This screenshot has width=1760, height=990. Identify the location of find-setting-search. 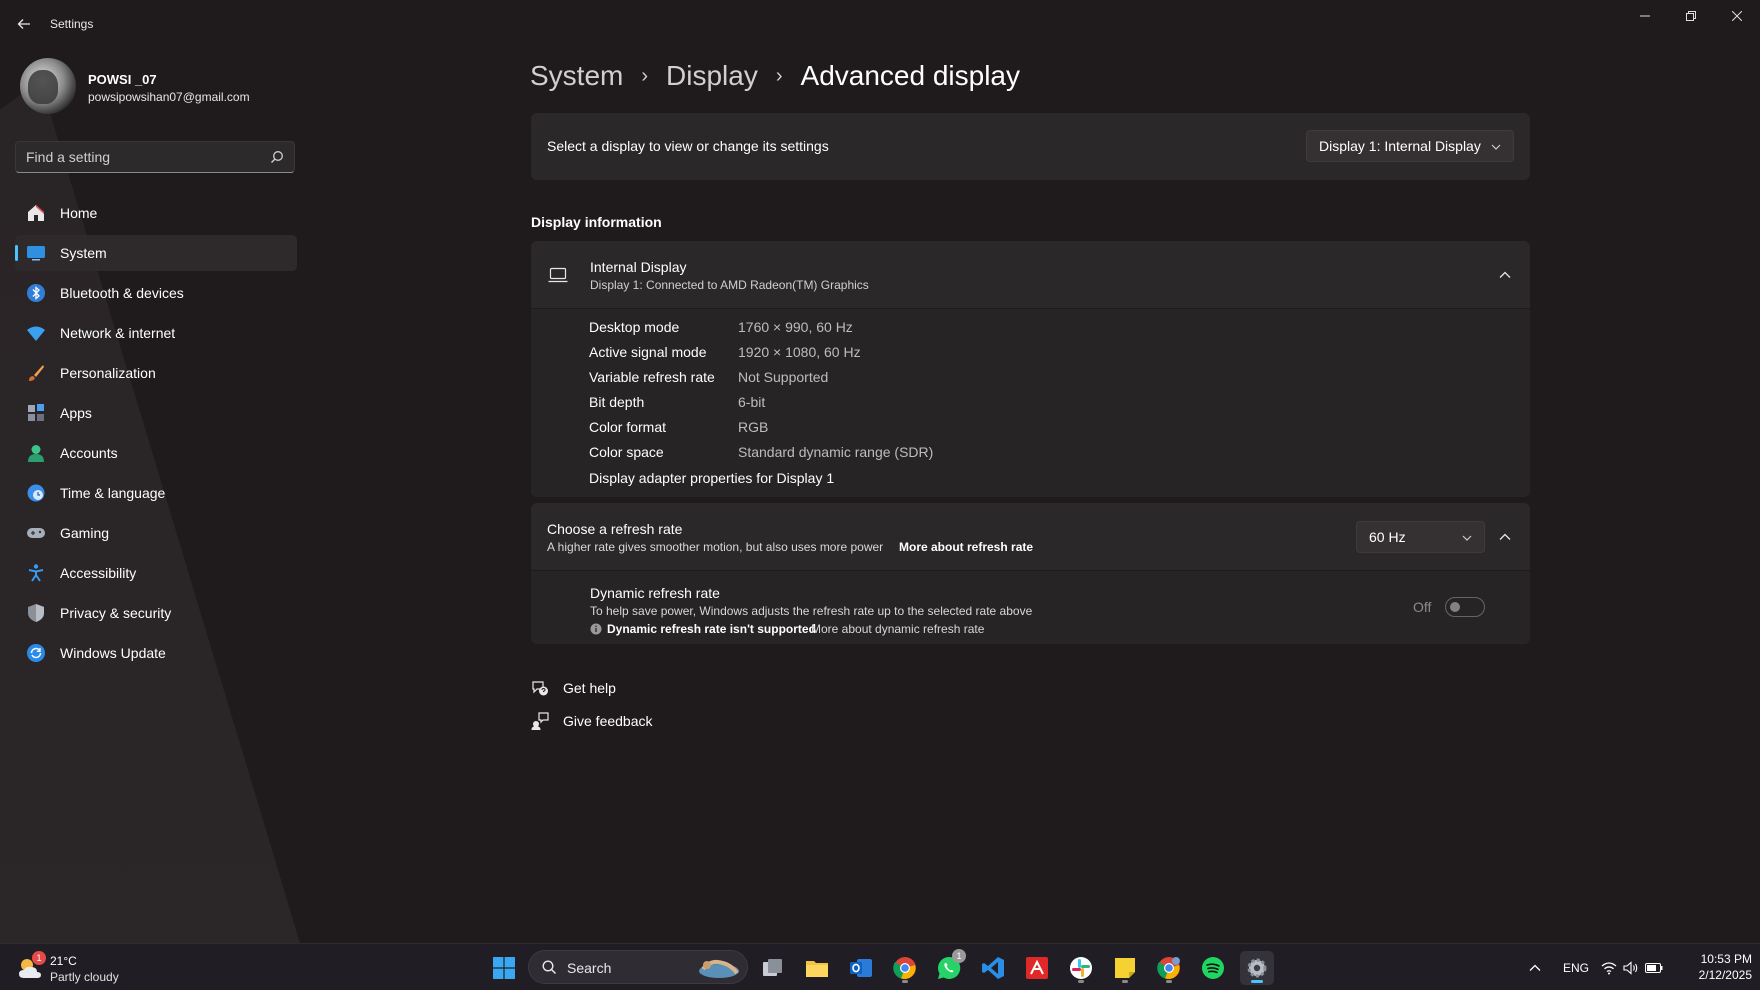
(155, 157).